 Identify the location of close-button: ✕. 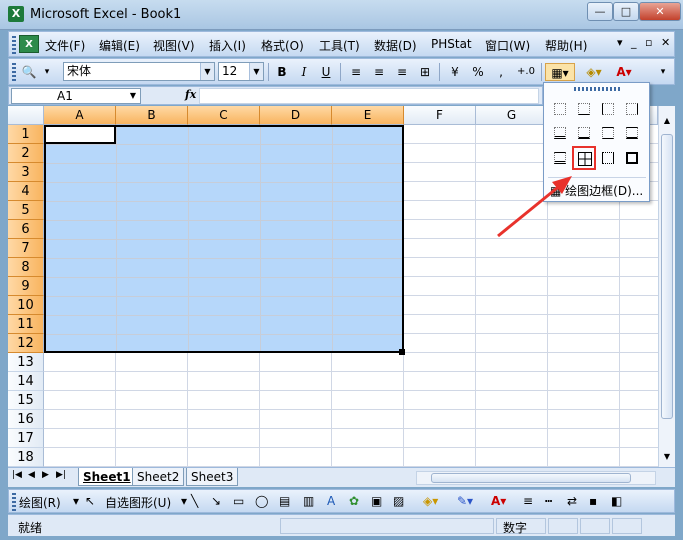
(660, 11).